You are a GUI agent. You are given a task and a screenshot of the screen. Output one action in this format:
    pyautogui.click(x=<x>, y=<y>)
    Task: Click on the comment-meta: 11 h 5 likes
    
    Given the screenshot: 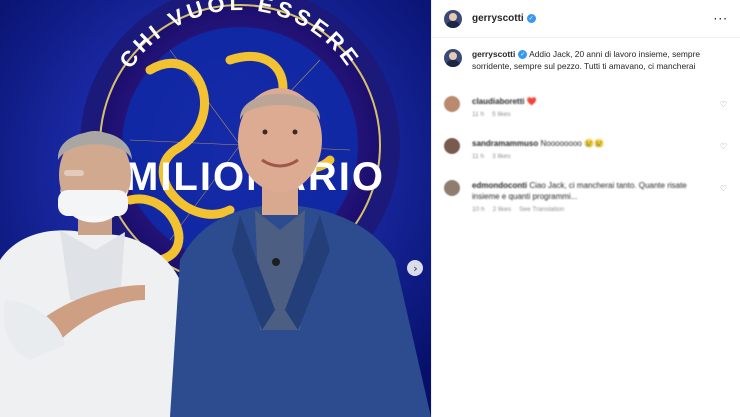 What is the action you would take?
    pyautogui.click(x=592, y=114)
    